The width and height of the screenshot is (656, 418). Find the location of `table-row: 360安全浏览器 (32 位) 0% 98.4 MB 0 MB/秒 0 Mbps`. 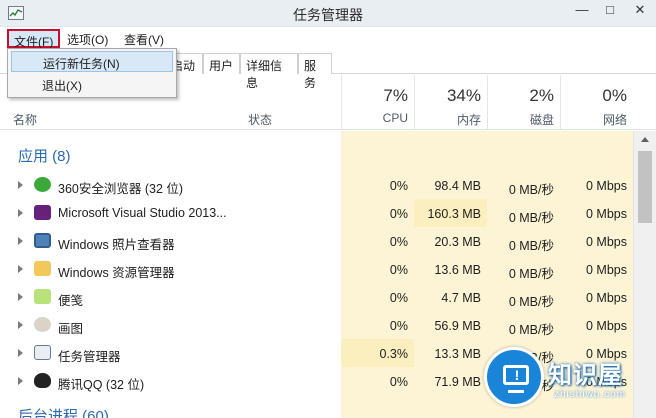

table-row: 360安全浏览器 (32 位) 0% 98.4 MB 0 MB/秒 0 Mbps is located at coordinates (316, 185).